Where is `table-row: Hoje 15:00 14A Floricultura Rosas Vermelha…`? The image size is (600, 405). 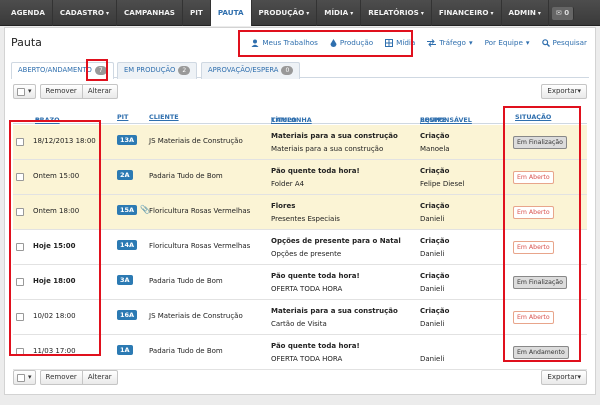 table-row: Hoje 15:00 14A Floricultura Rosas Vermelha… is located at coordinates (300, 247).